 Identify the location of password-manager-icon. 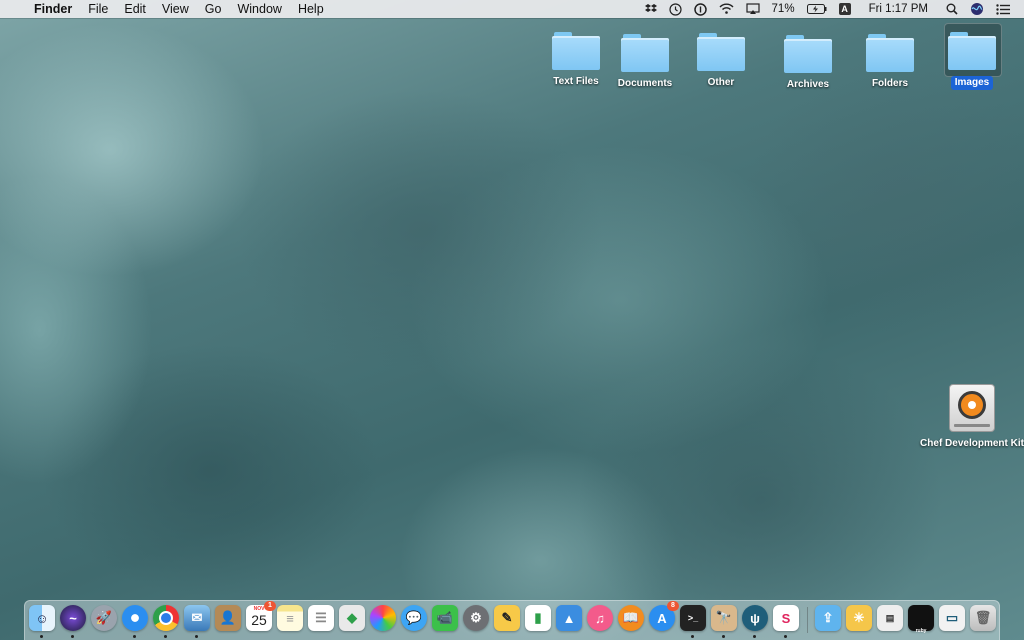
(700, 9).